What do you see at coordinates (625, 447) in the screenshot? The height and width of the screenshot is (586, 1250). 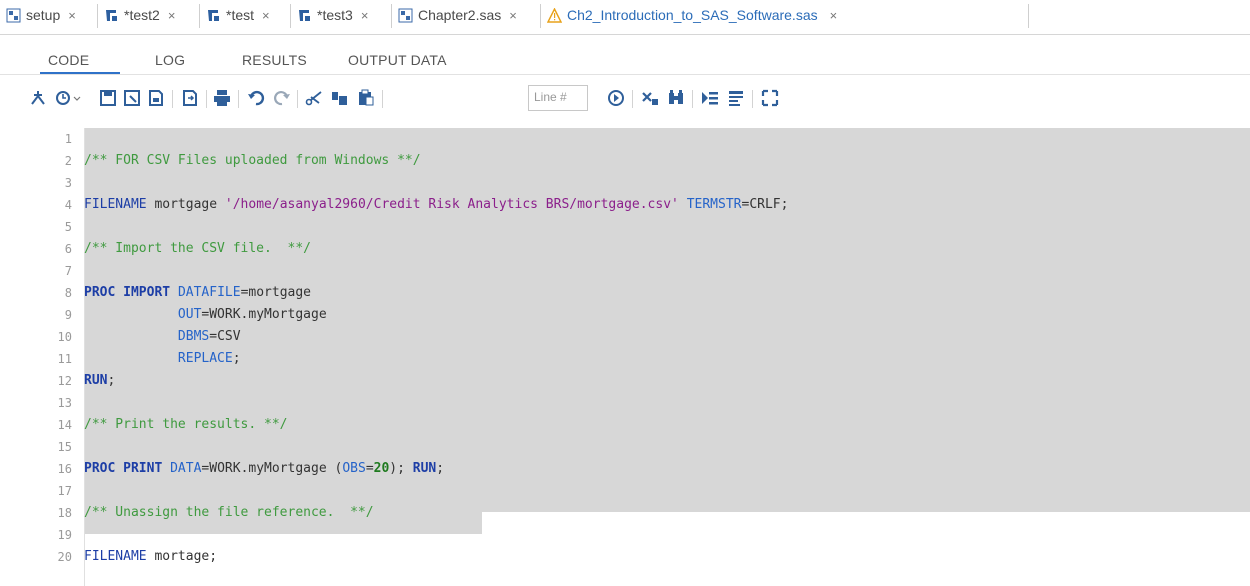 I see `code-line: 15` at bounding box center [625, 447].